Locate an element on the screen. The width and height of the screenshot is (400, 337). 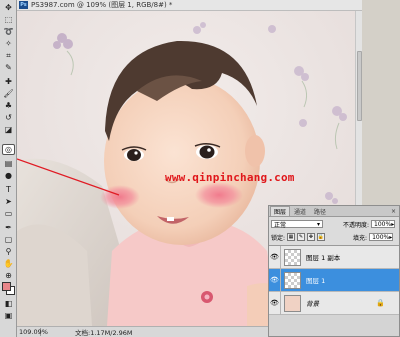
layer-row: 👁 图层 1 副本 is located at coordinates (334, 257).